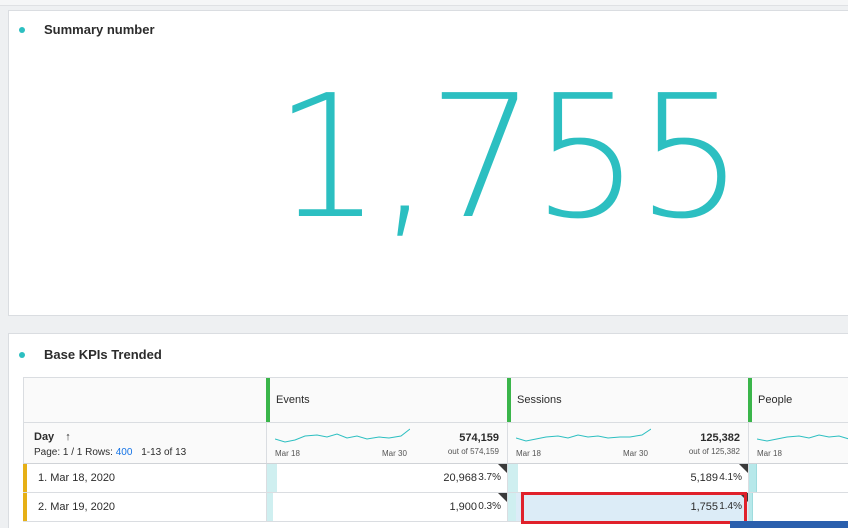 The width and height of the screenshot is (848, 528). I want to click on highlight-box, so click(634, 508).